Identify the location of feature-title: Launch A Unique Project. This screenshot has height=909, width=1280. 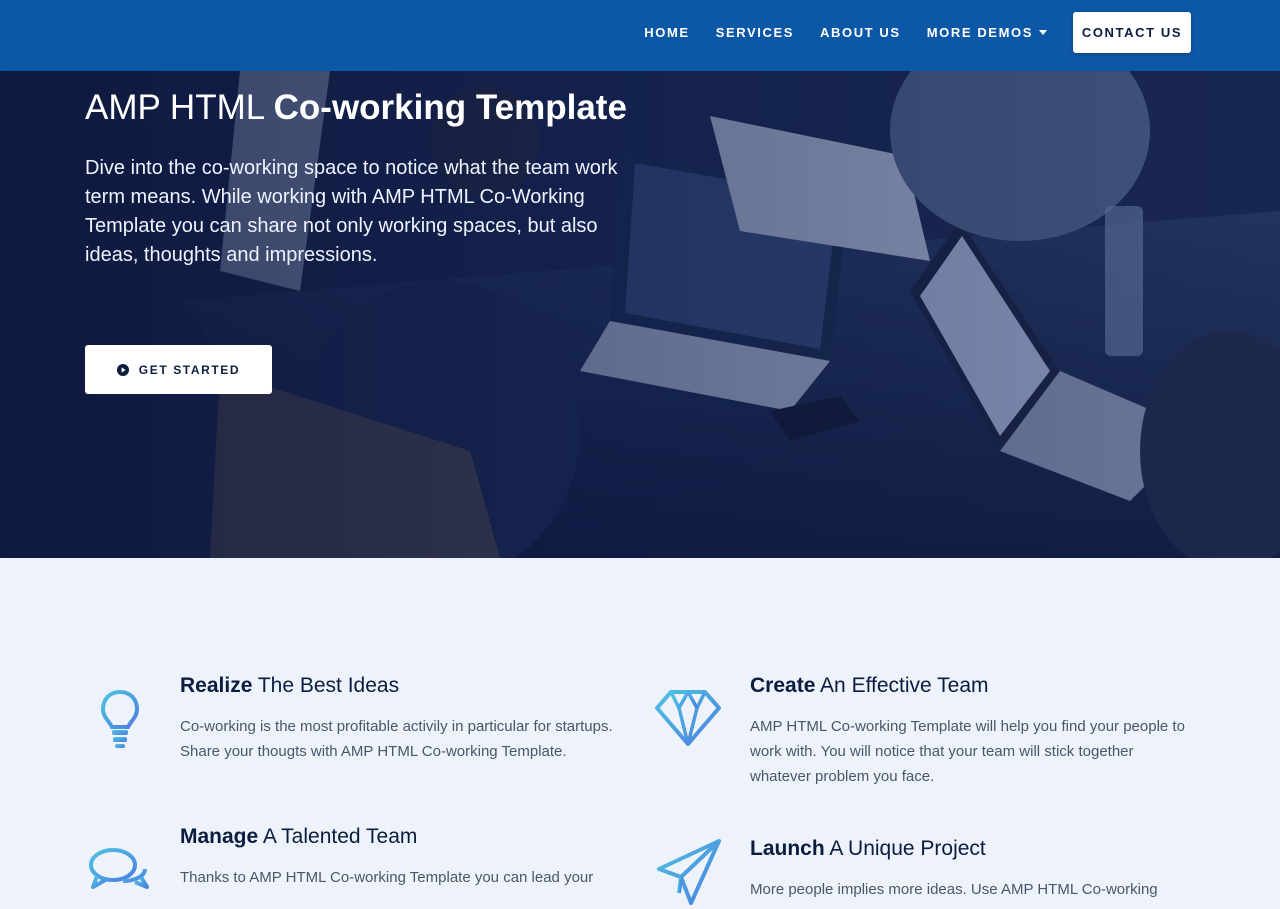
(970, 849).